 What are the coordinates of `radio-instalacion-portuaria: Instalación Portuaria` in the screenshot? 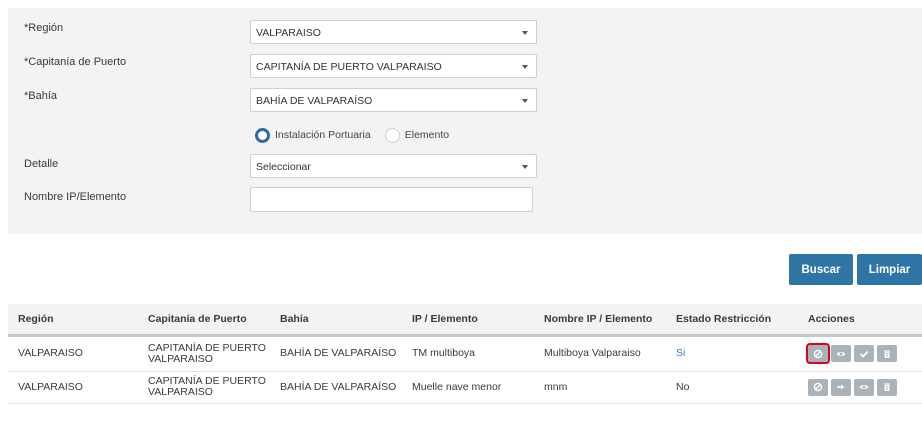 It's located at (313, 135).